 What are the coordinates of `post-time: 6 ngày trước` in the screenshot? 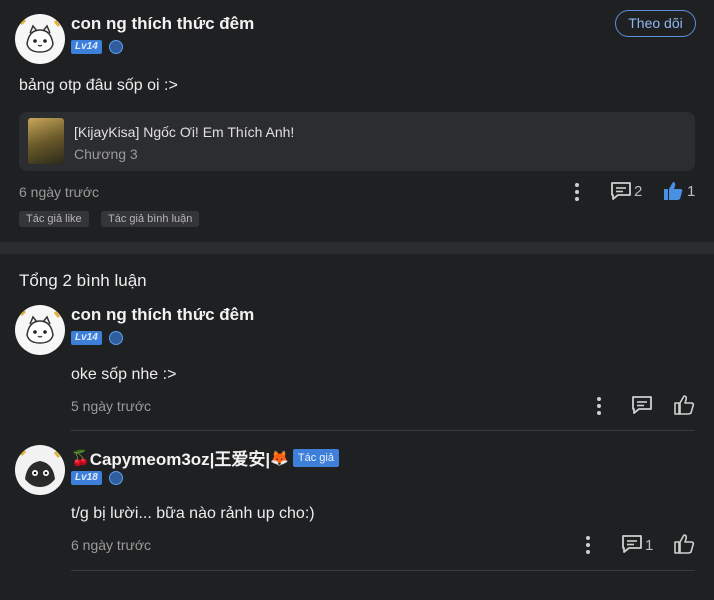 It's located at (59, 192).